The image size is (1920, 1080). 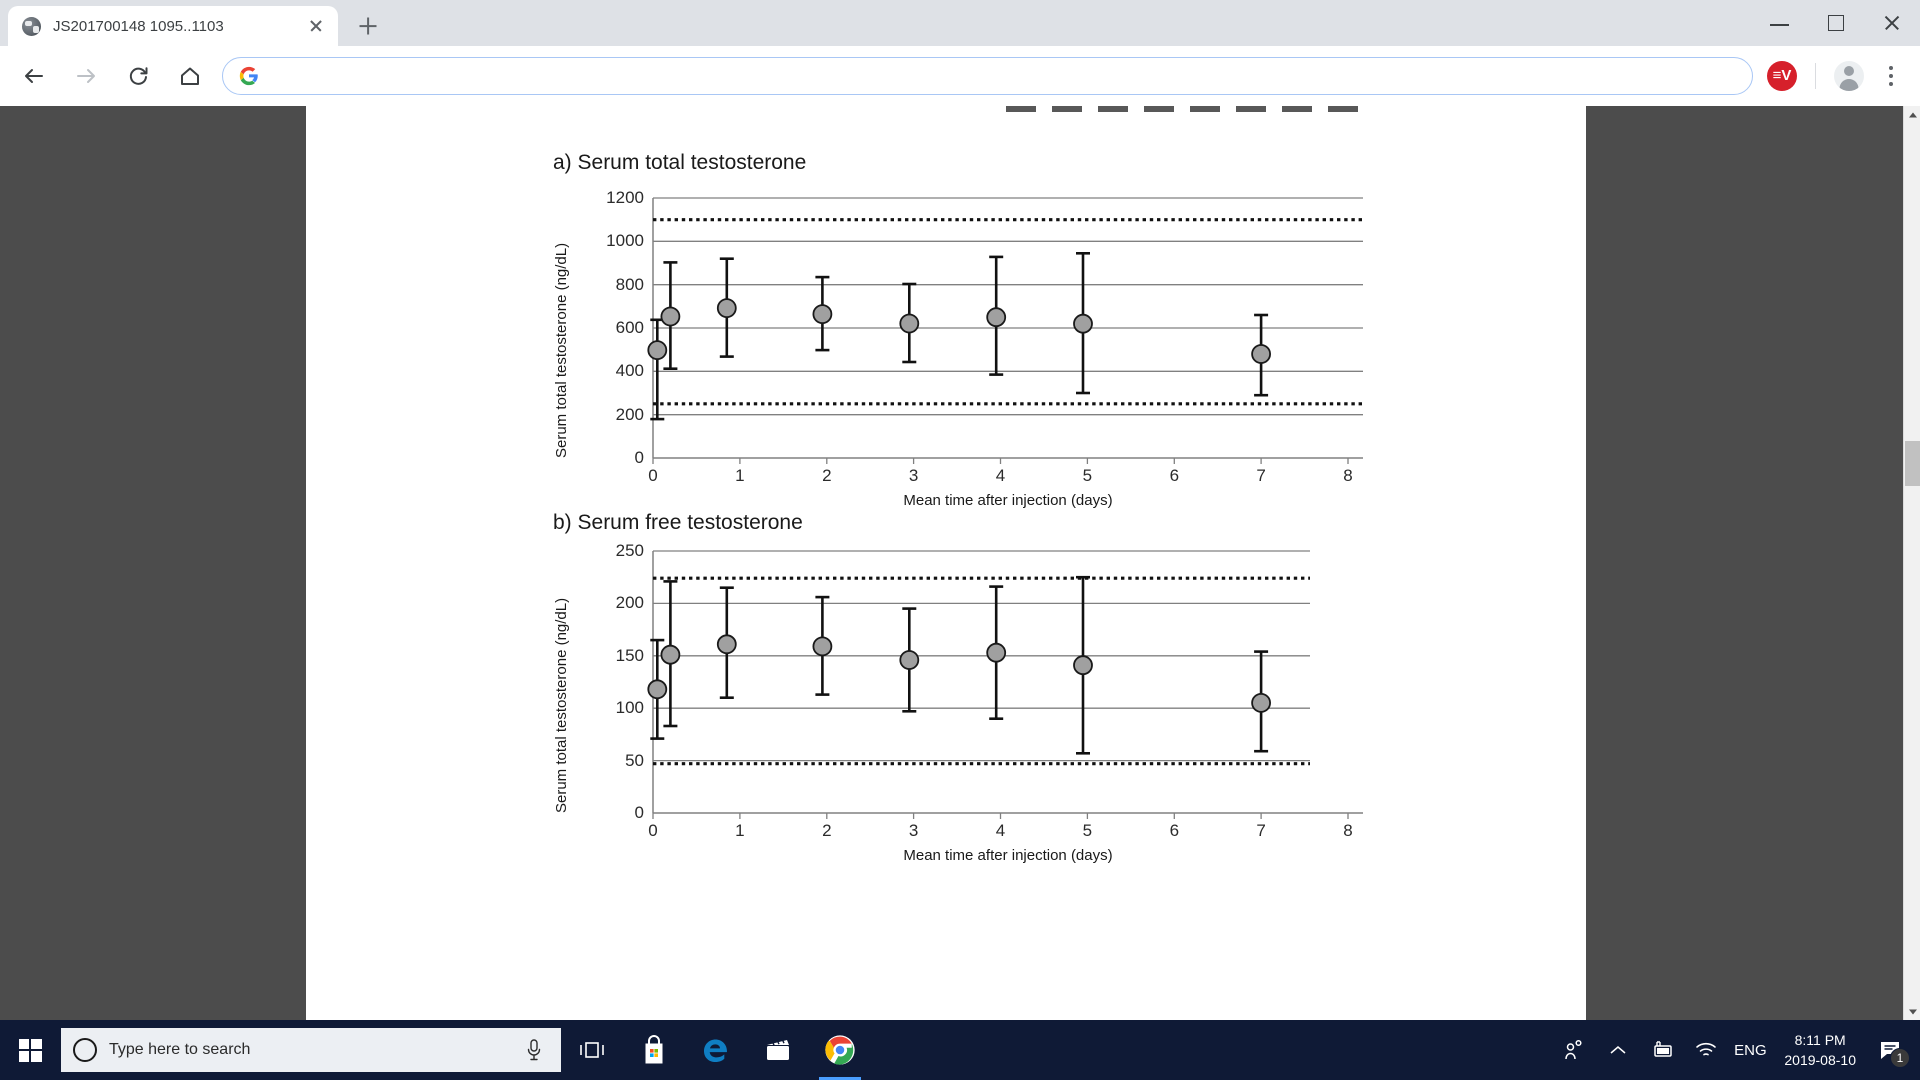 I want to click on kebab-menu-icon, so click(x=1891, y=76).